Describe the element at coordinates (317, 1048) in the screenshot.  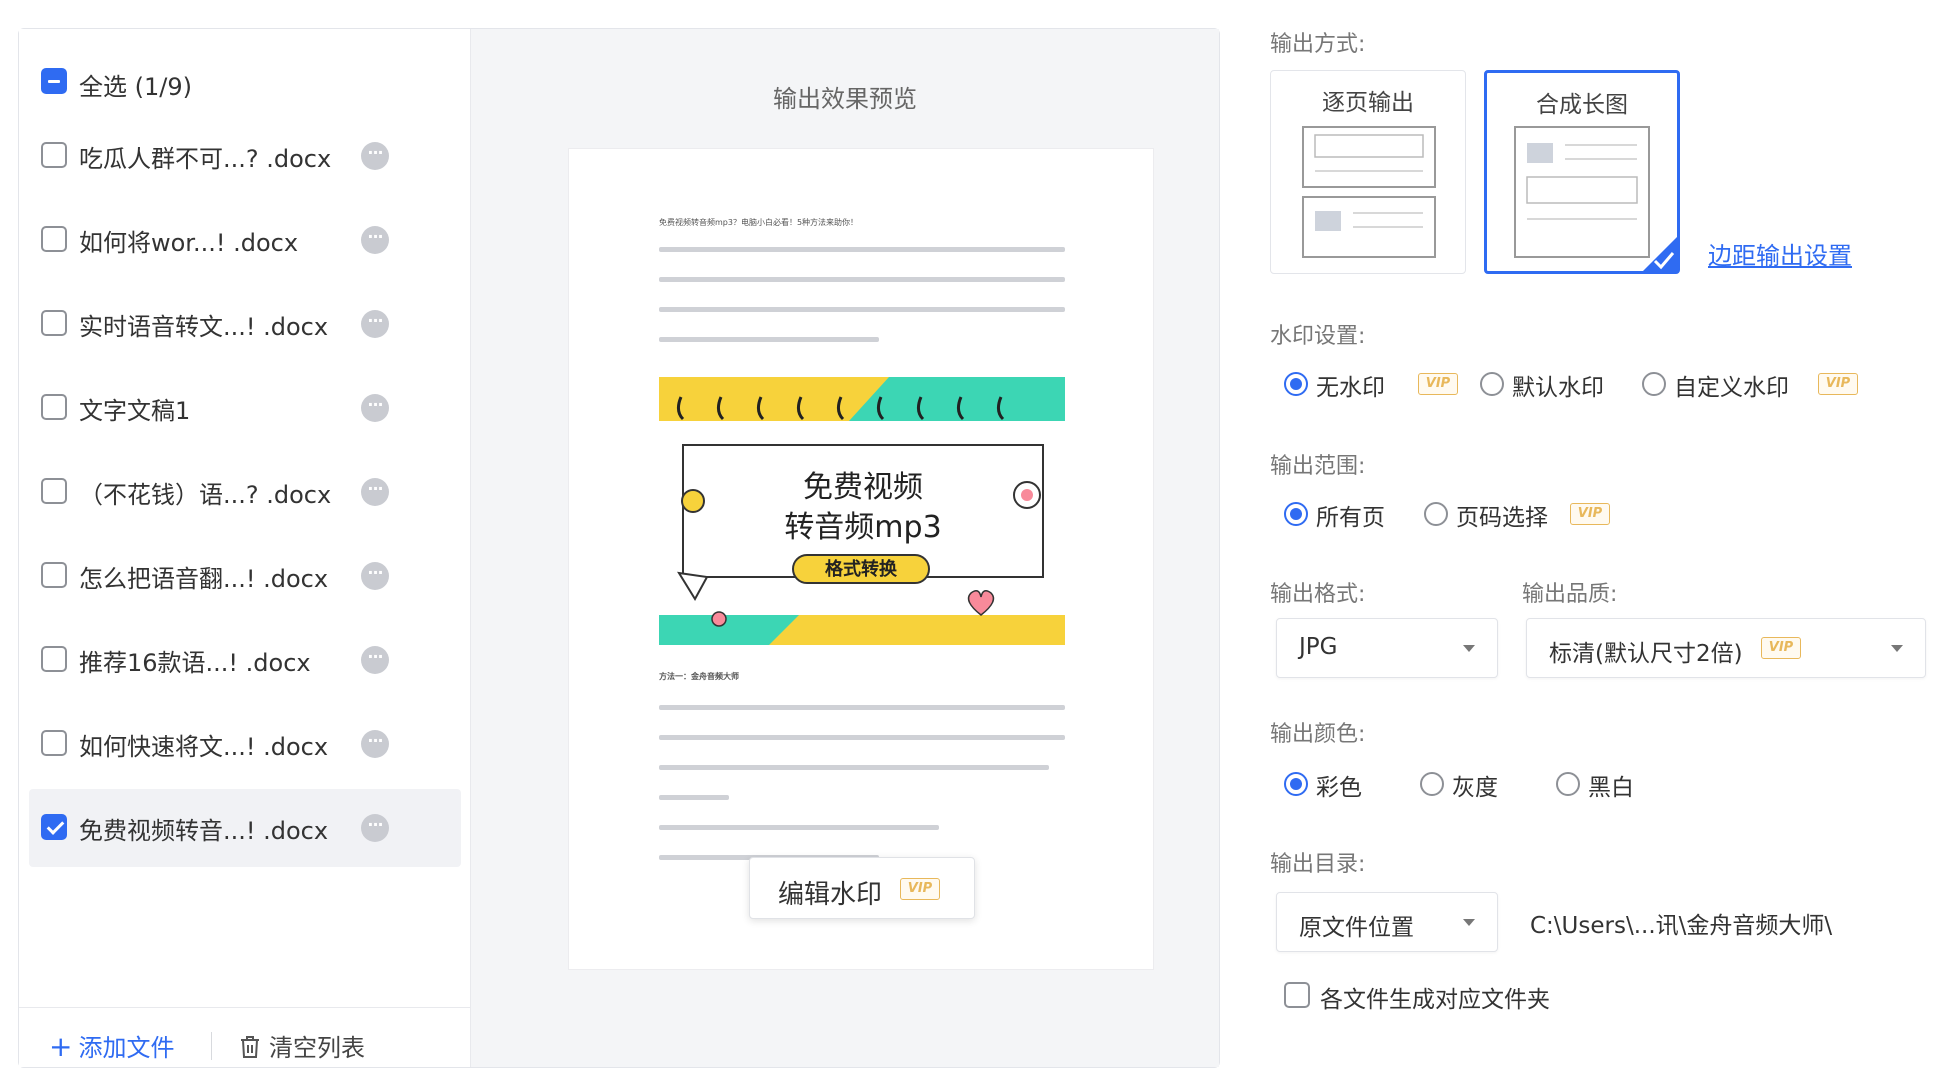
I see `clear-list-label: 清空列表` at that location.